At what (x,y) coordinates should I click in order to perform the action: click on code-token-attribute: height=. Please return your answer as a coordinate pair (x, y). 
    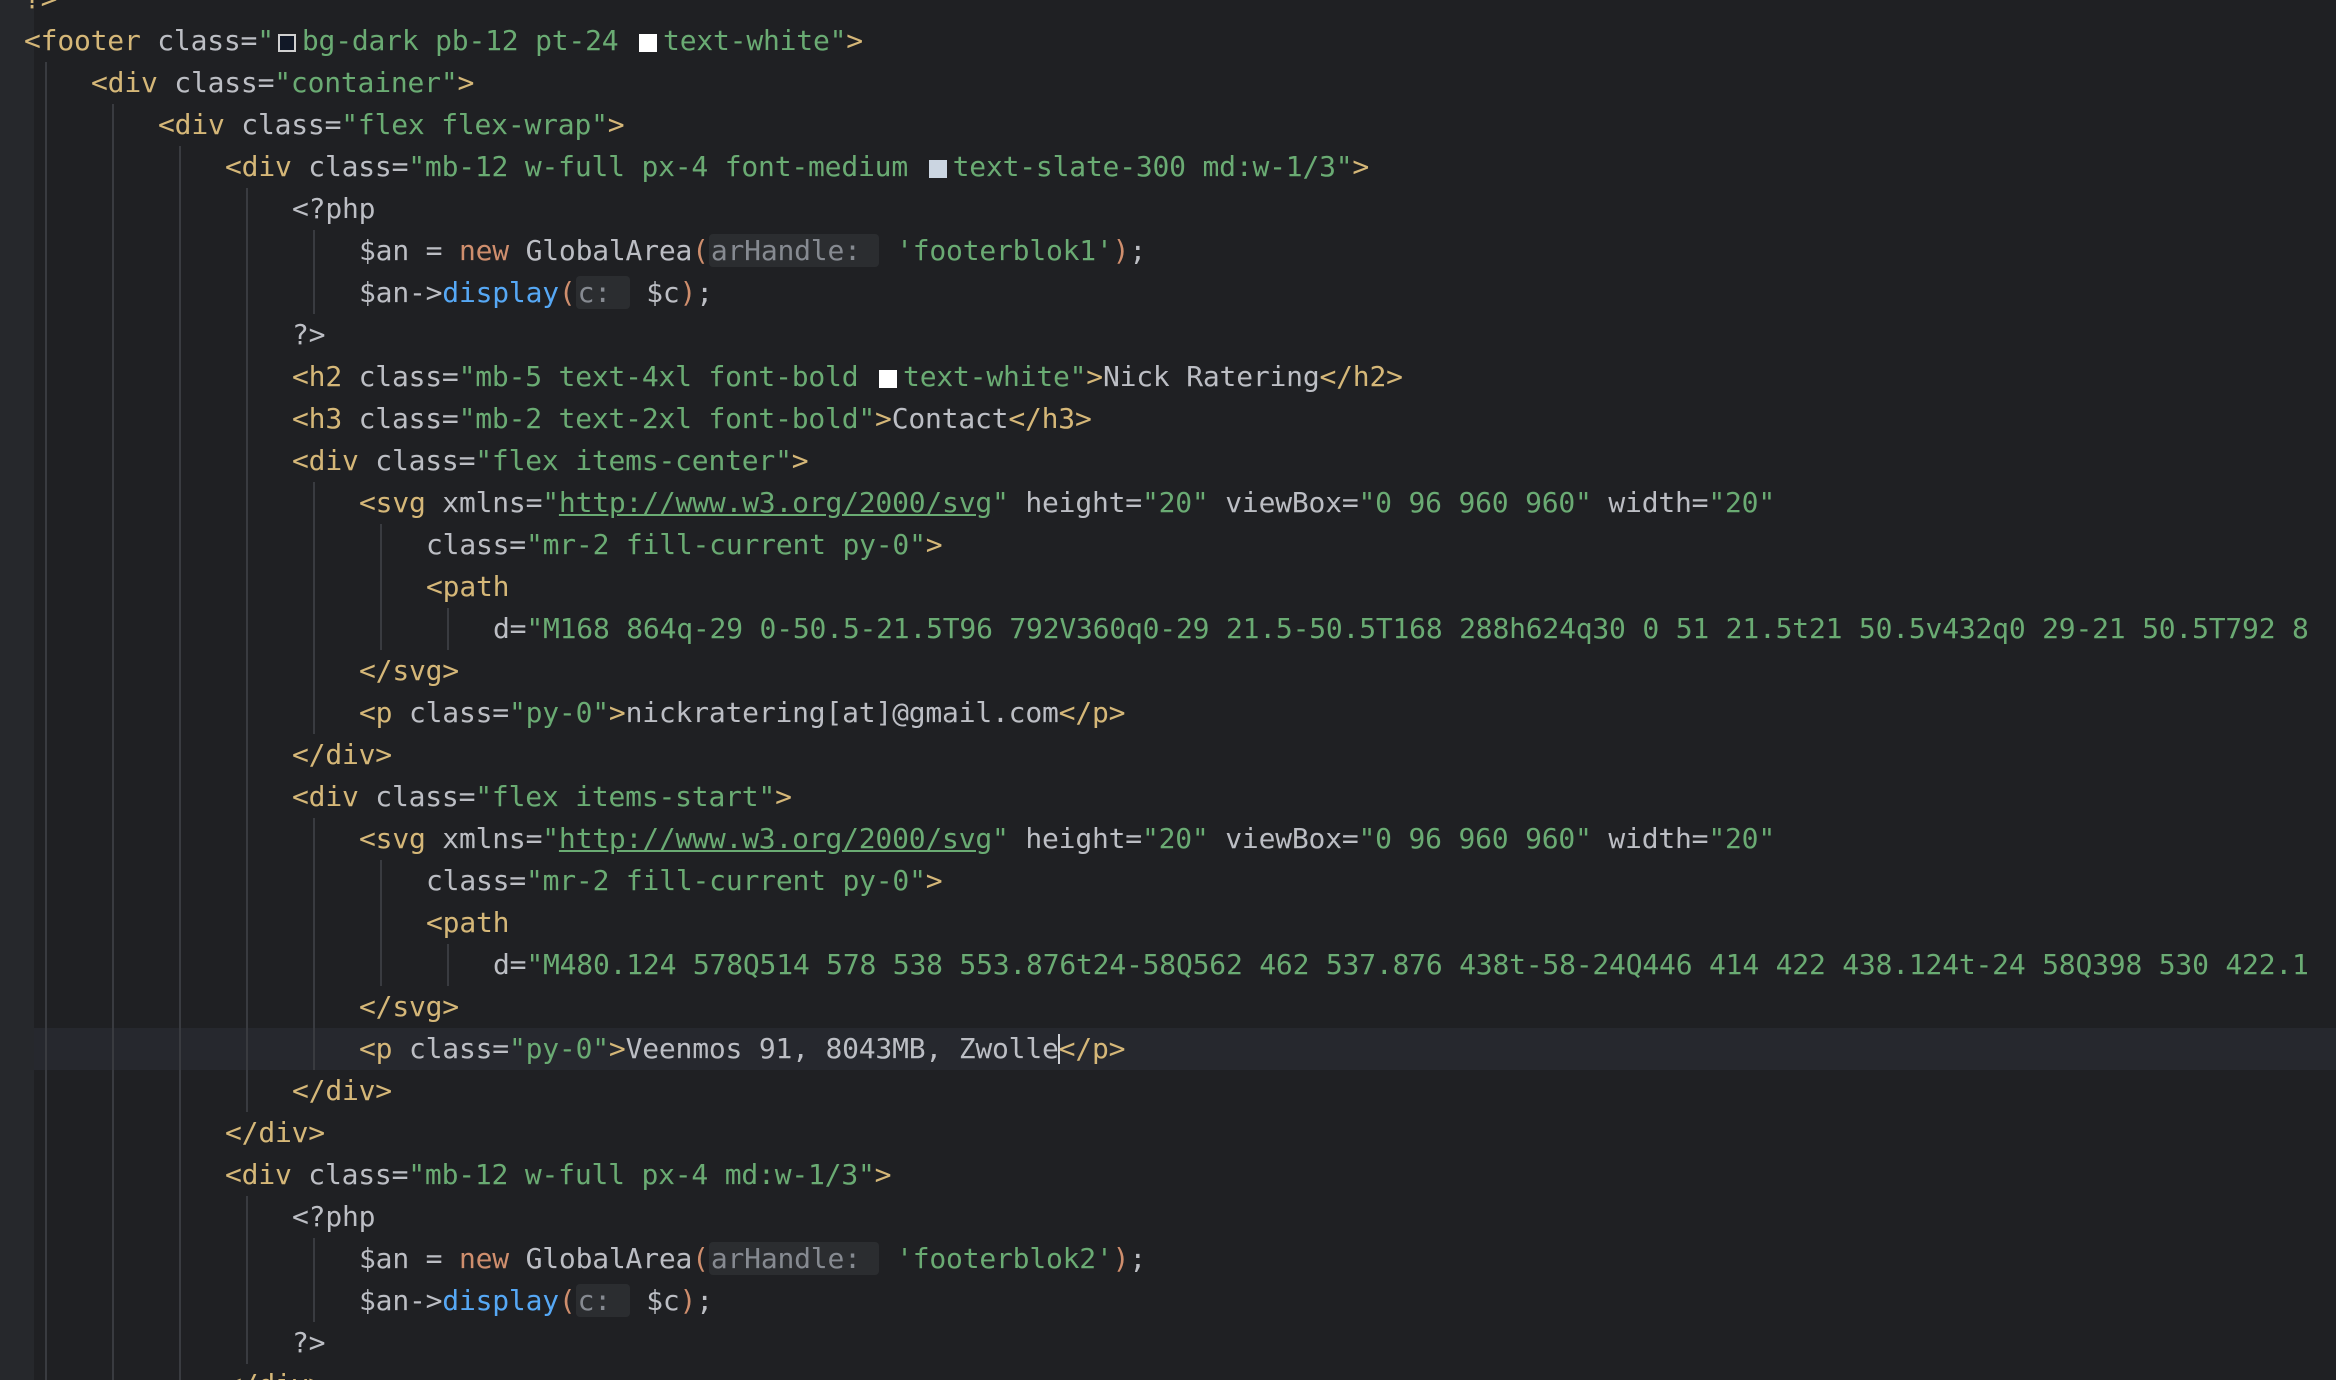
    Looking at the image, I should click on (1075, 838).